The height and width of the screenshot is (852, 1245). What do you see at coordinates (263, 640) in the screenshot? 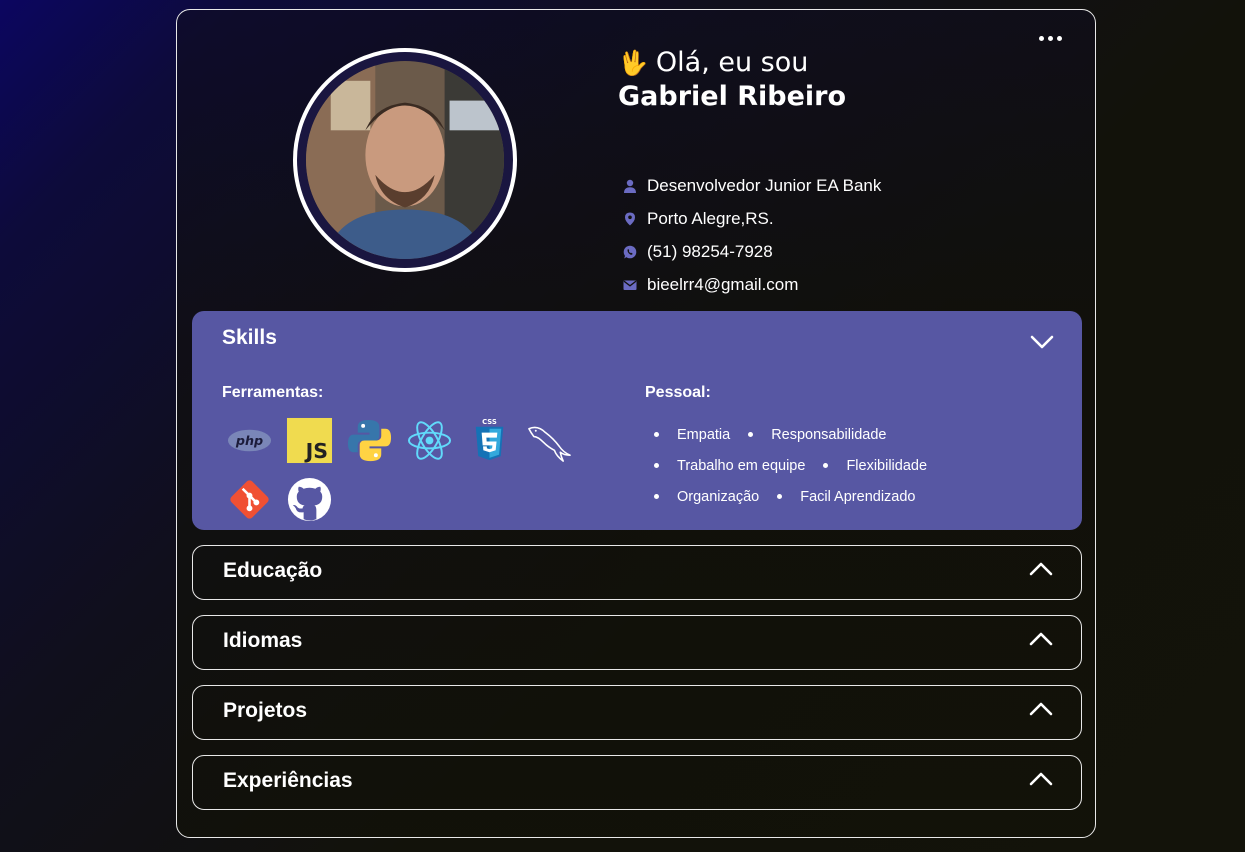
I see `section-title: Idiomas` at bounding box center [263, 640].